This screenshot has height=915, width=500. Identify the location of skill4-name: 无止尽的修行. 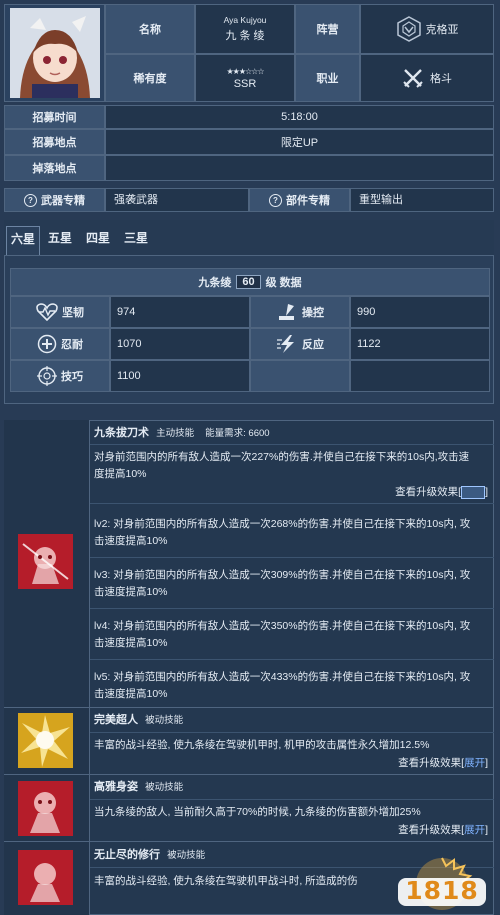
(127, 855).